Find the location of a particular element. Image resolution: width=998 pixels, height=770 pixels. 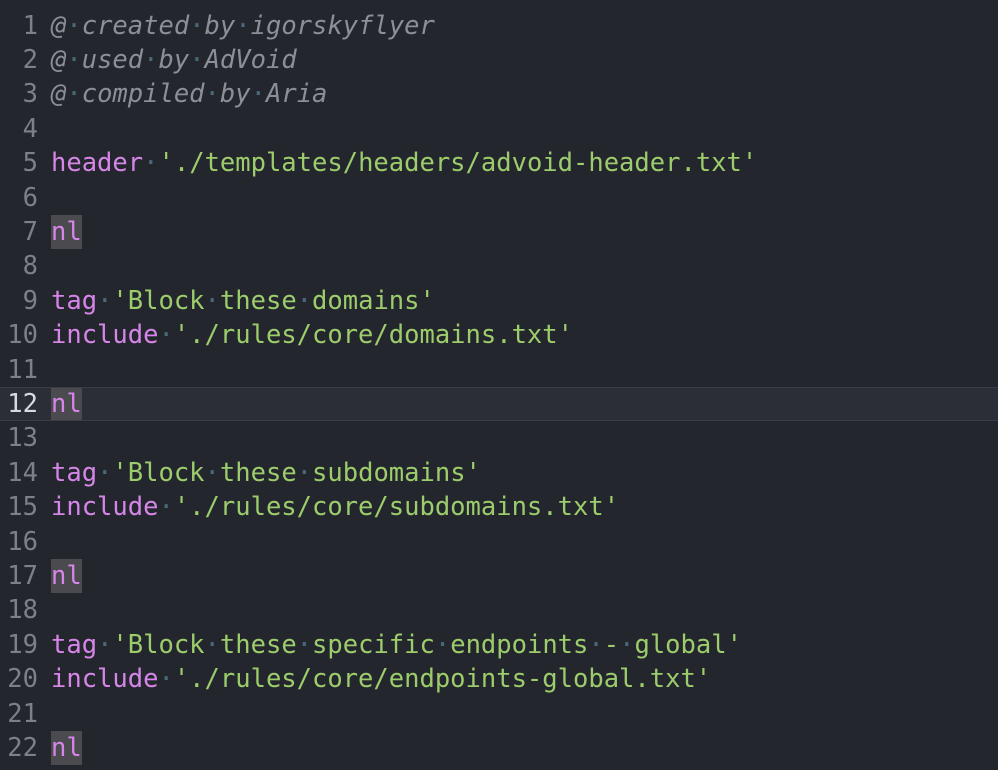

code-line: 21 is located at coordinates (499, 714).